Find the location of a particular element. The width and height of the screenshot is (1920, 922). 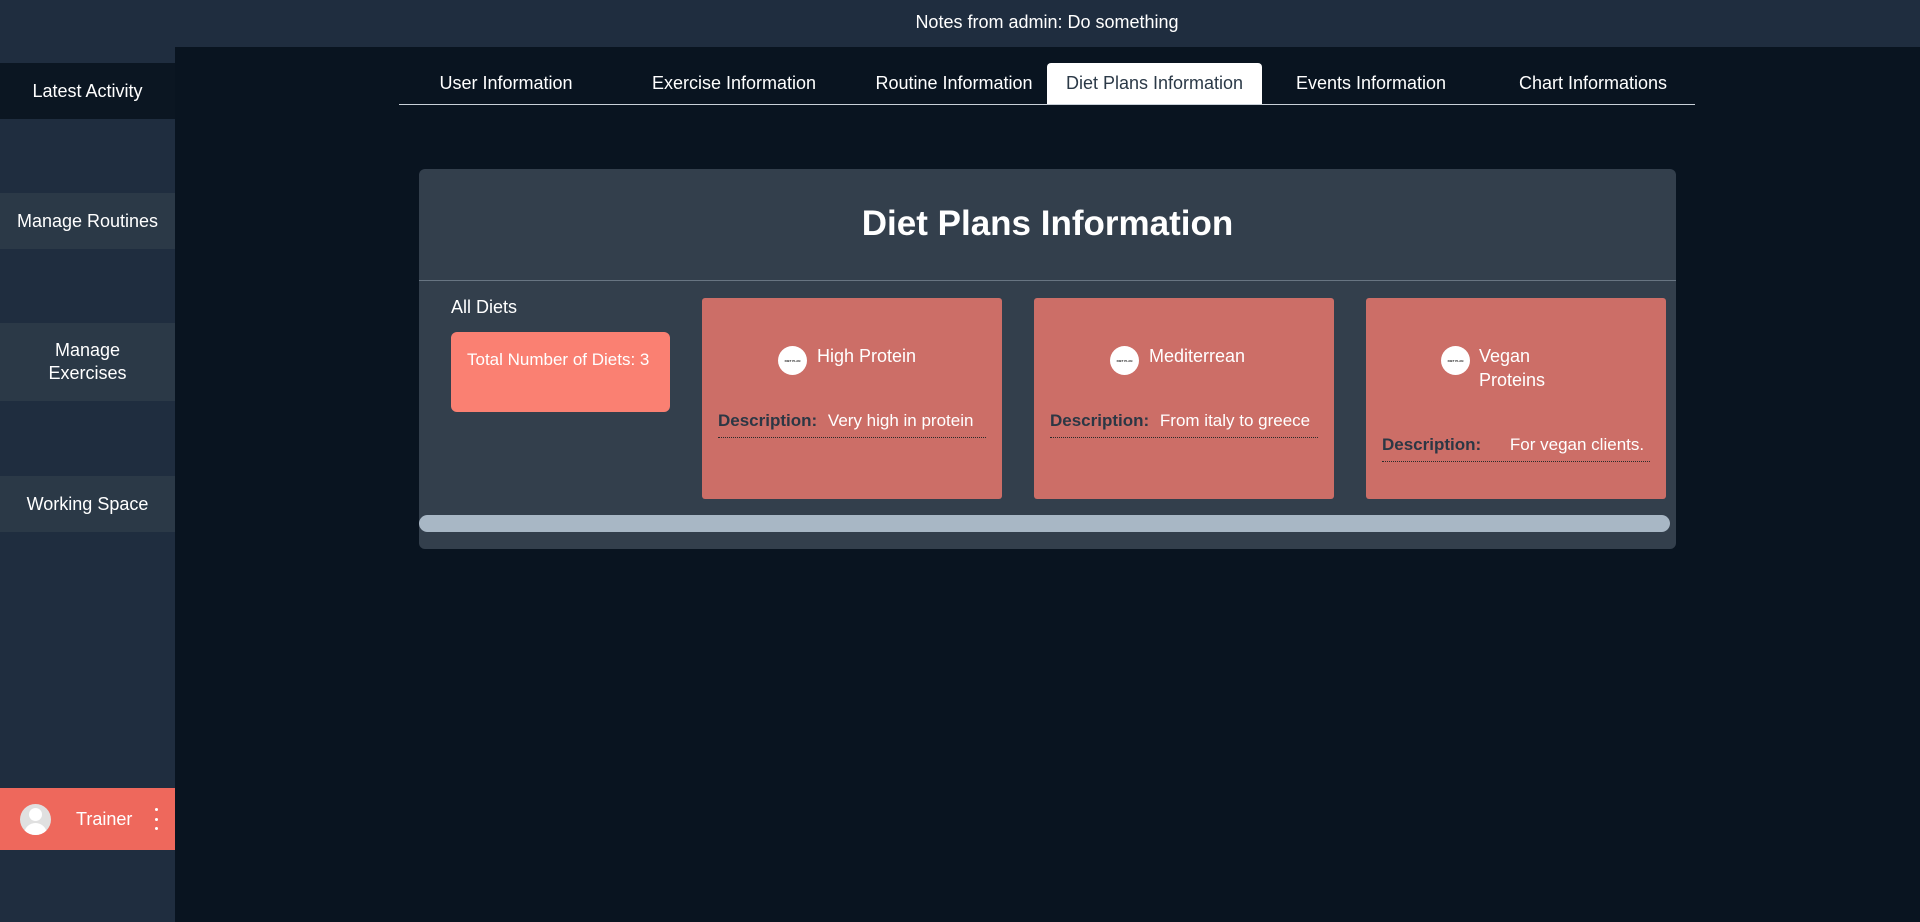

tab-events-information: Events Information is located at coordinates (1371, 83).